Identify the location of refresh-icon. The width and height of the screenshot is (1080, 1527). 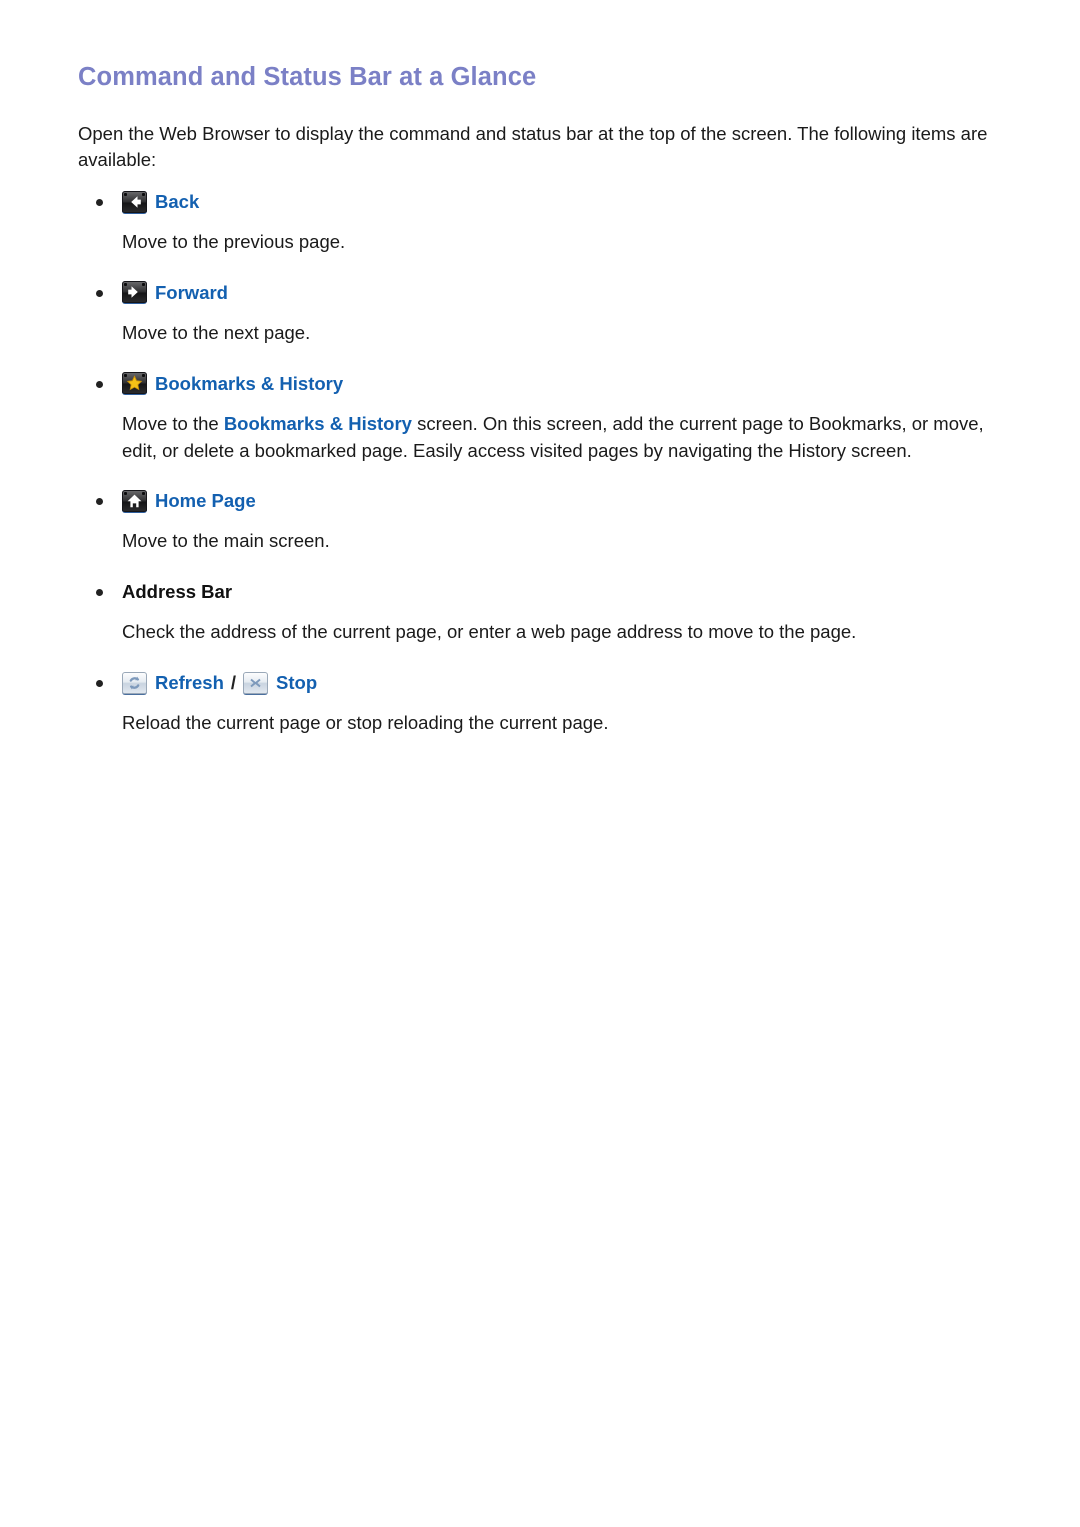
(134, 683).